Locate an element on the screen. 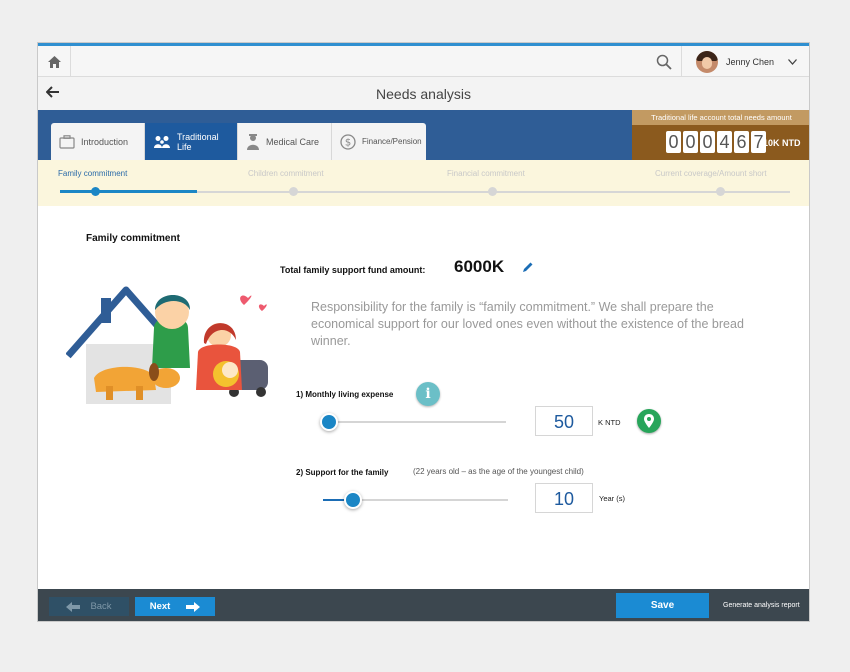 This screenshot has width=850, height=672. tab-introduction: Introduction is located at coordinates (98, 141).